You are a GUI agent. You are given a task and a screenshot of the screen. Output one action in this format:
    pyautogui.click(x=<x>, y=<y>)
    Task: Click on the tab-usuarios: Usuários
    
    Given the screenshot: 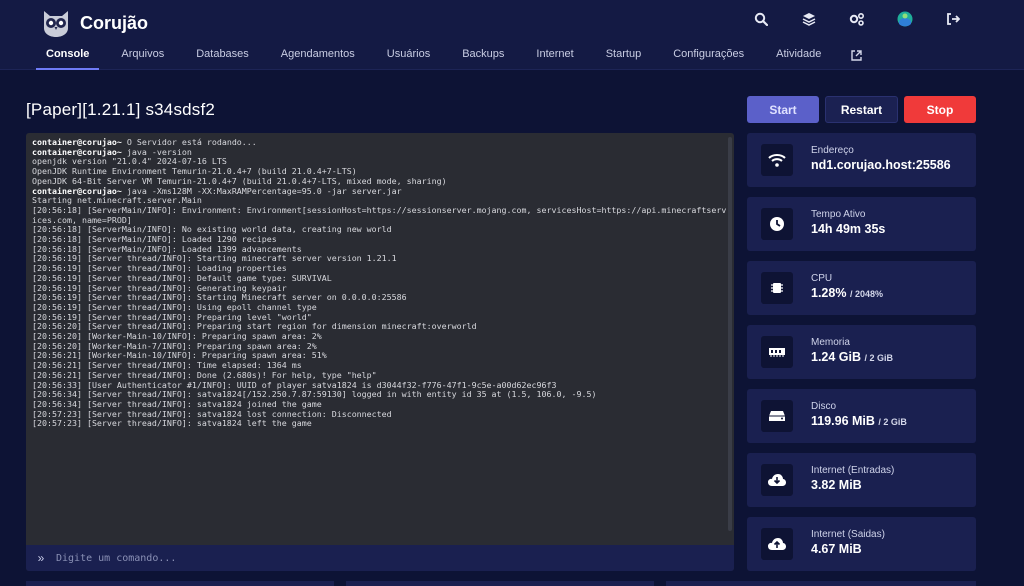 What is the action you would take?
    pyautogui.click(x=408, y=55)
    